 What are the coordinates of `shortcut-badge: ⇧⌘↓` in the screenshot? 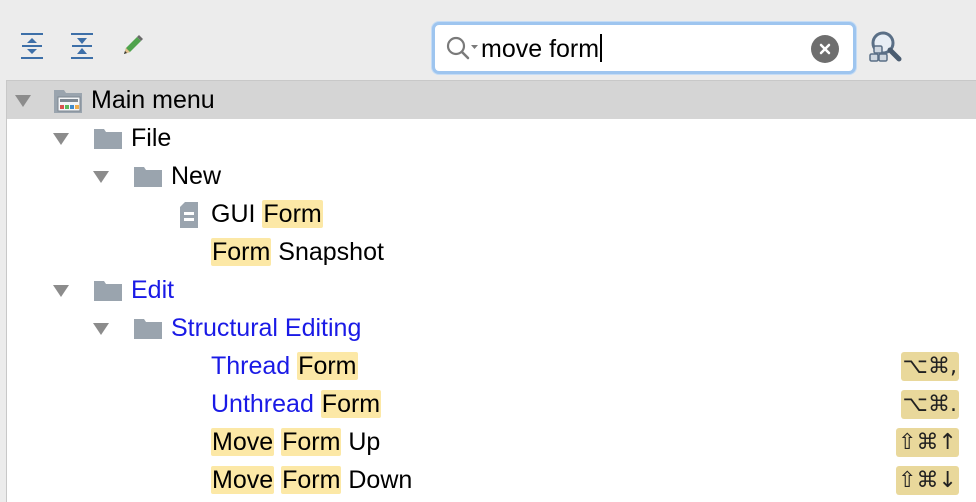 It's located at (927, 480).